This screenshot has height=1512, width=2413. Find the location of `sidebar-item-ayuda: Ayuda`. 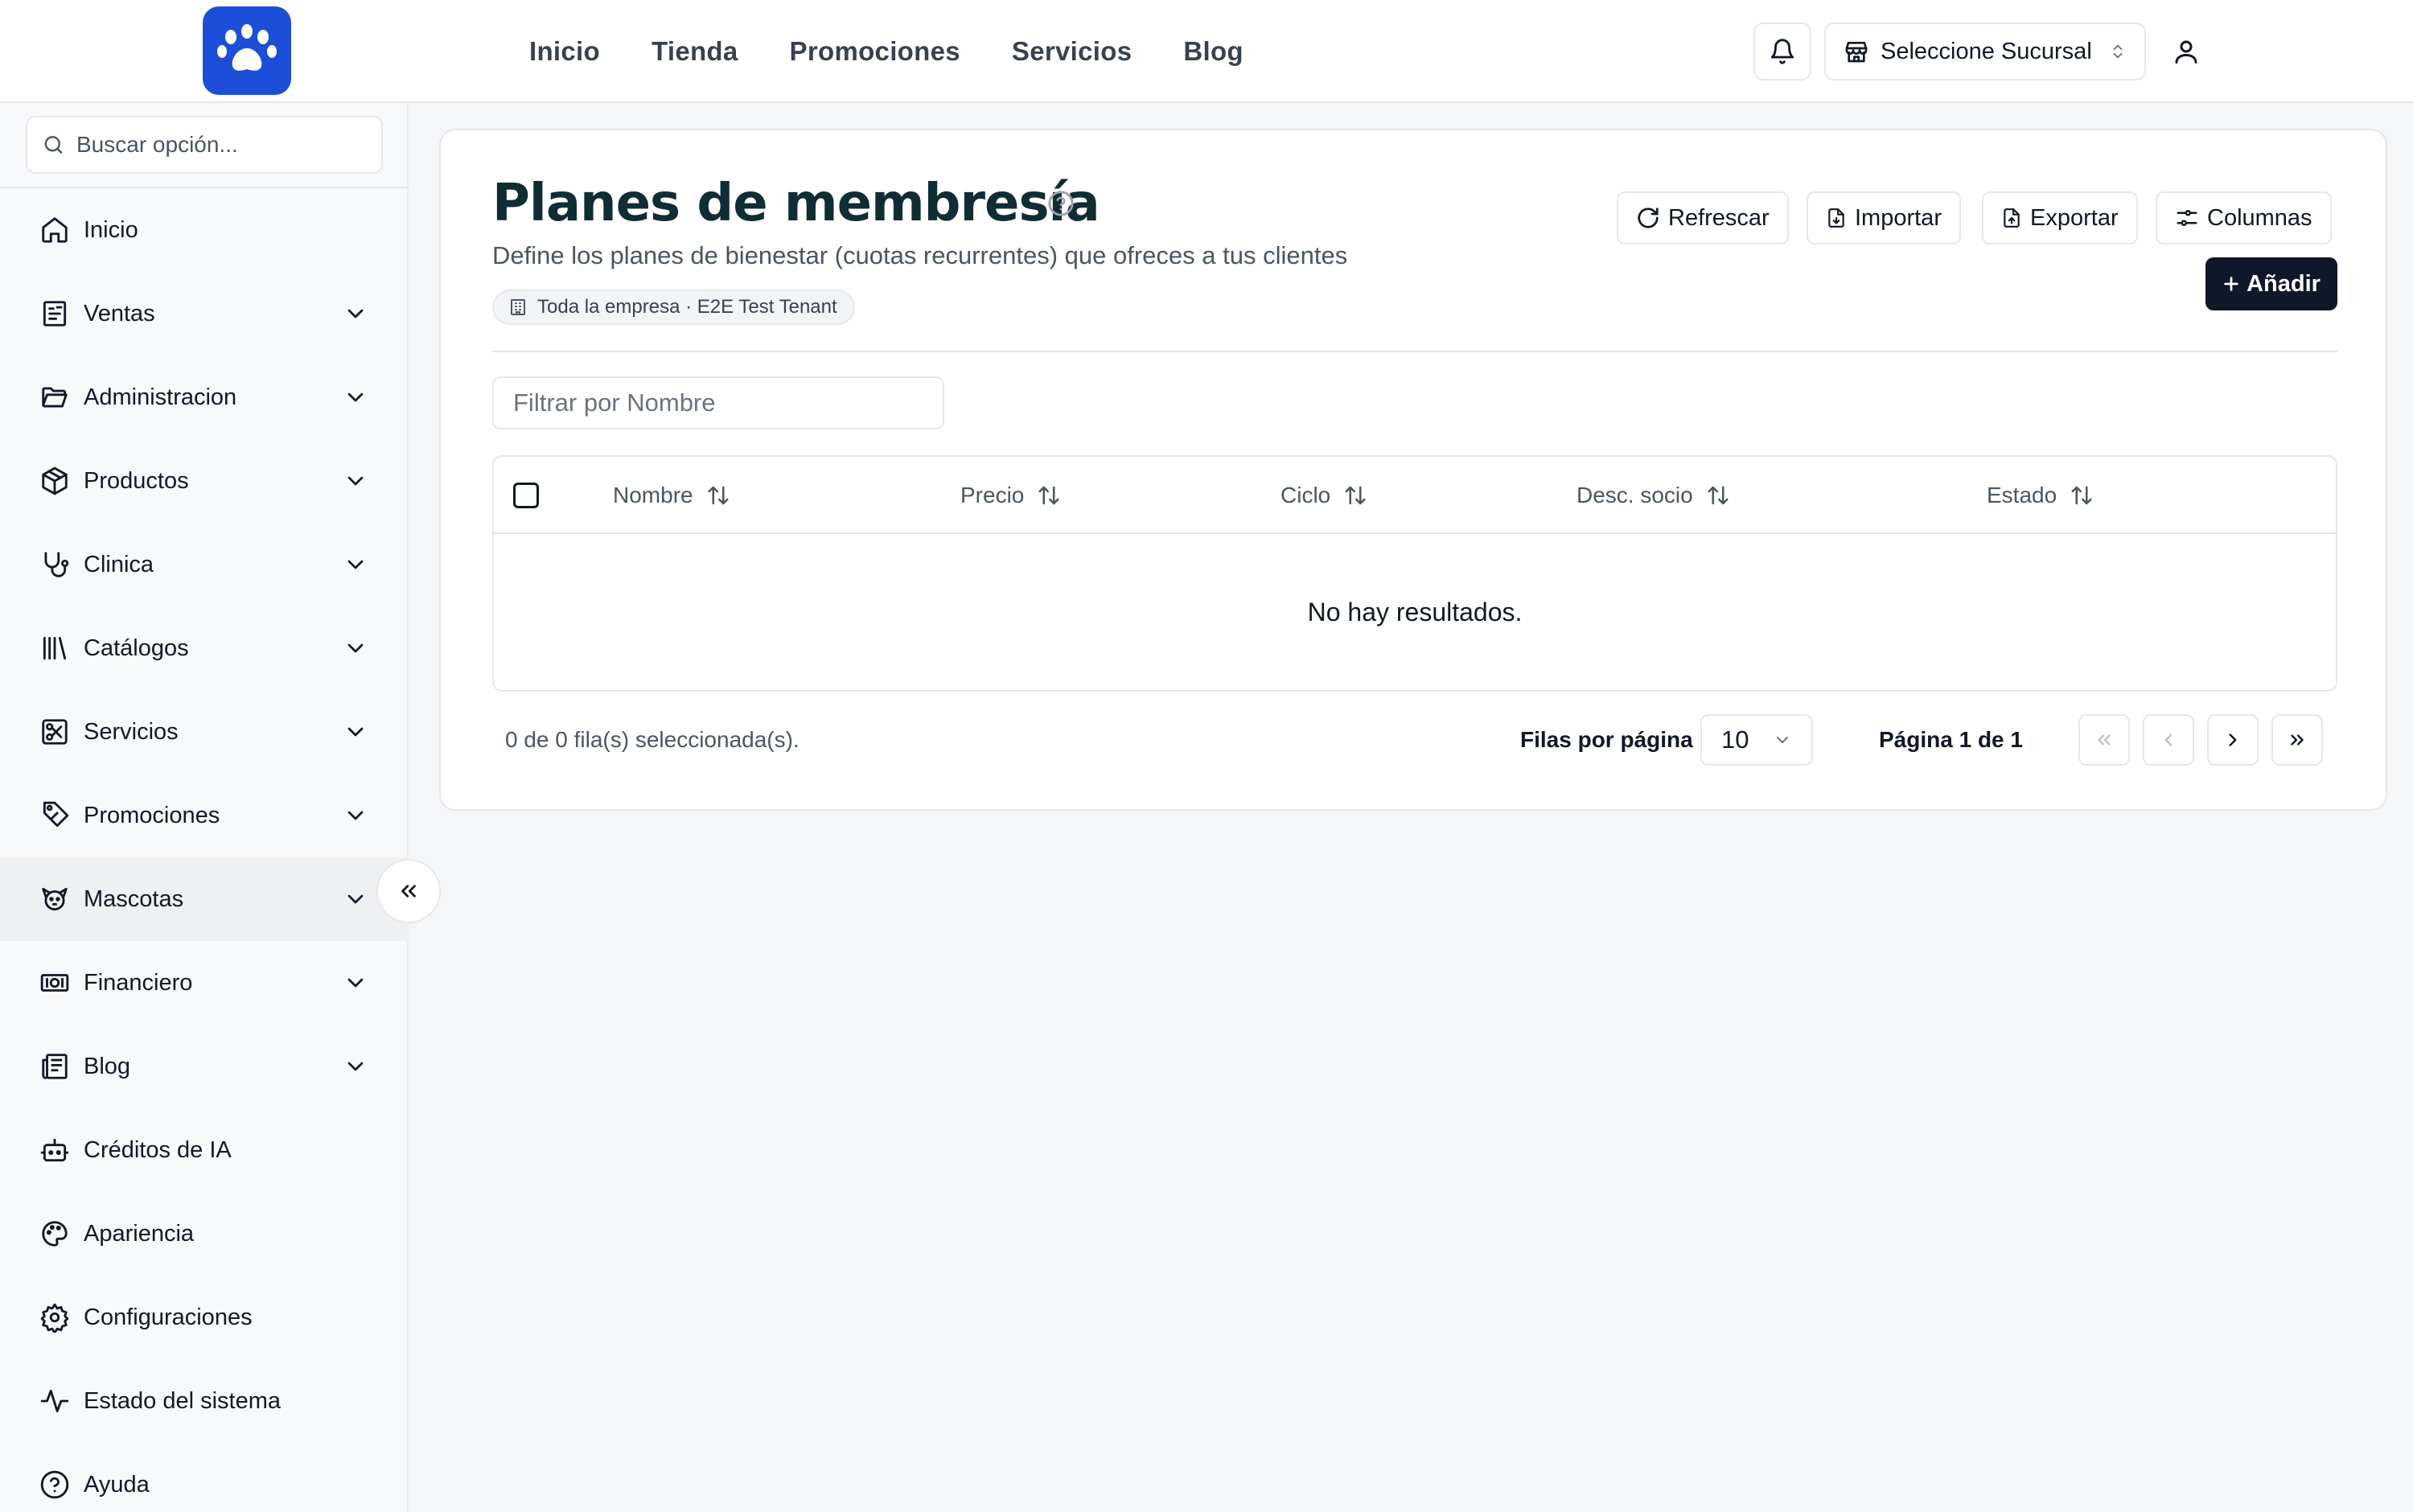

sidebar-item-ayuda: Ayuda is located at coordinates (204, 1478).